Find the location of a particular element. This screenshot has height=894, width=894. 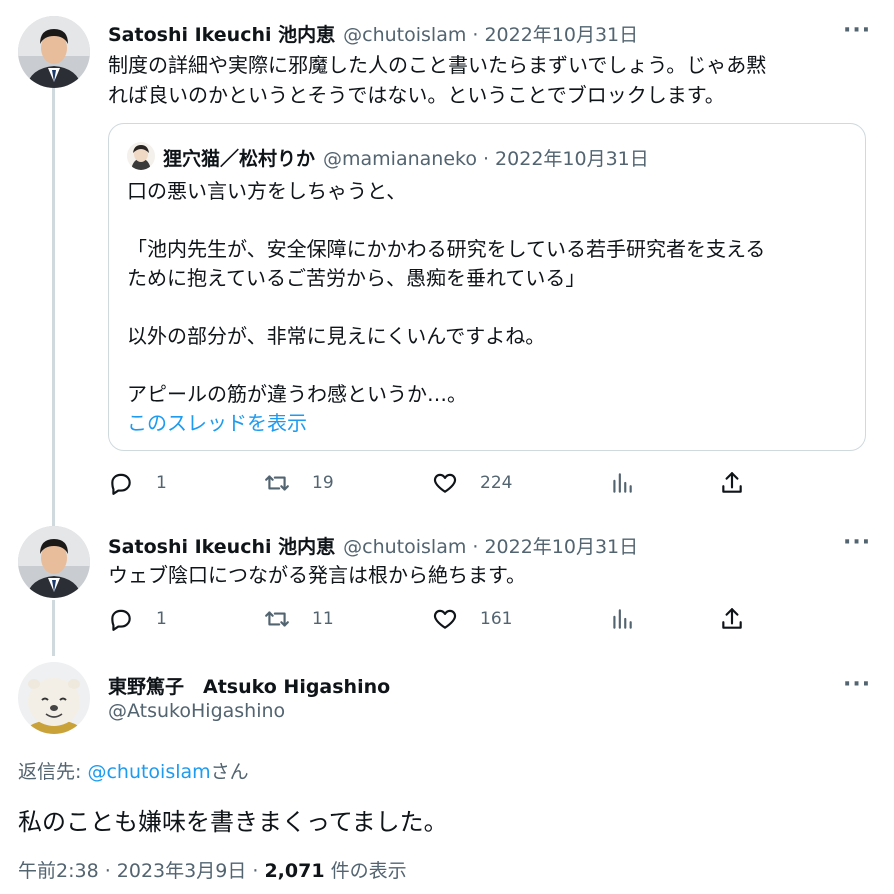

reply-prefix: 返信先: is located at coordinates (53, 772).